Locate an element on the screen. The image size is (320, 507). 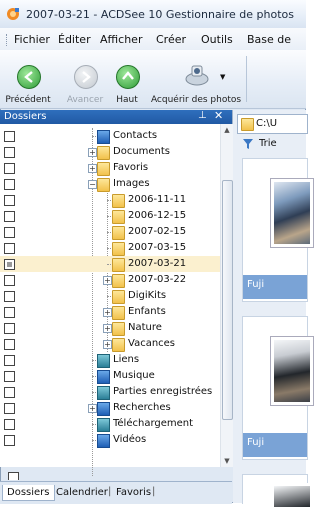
folder-tree-row: + Documents is located at coordinates (110, 152).